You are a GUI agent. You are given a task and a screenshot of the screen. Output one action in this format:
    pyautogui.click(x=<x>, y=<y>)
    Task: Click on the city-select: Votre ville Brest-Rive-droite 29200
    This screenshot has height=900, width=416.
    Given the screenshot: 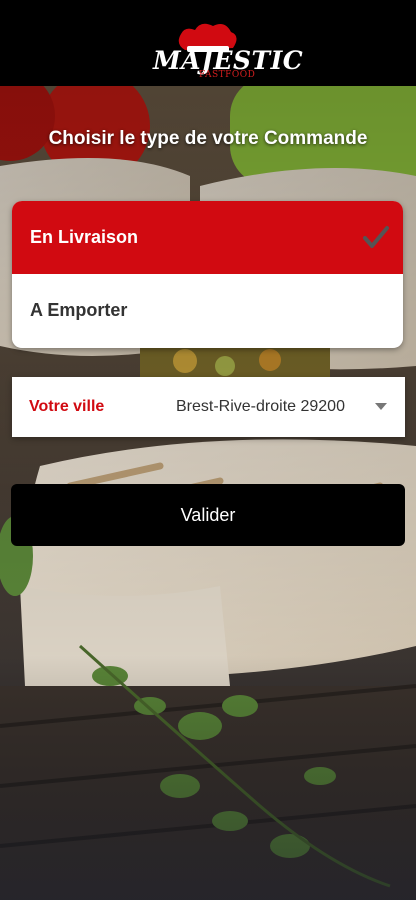 What is the action you would take?
    pyautogui.click(x=208, y=407)
    